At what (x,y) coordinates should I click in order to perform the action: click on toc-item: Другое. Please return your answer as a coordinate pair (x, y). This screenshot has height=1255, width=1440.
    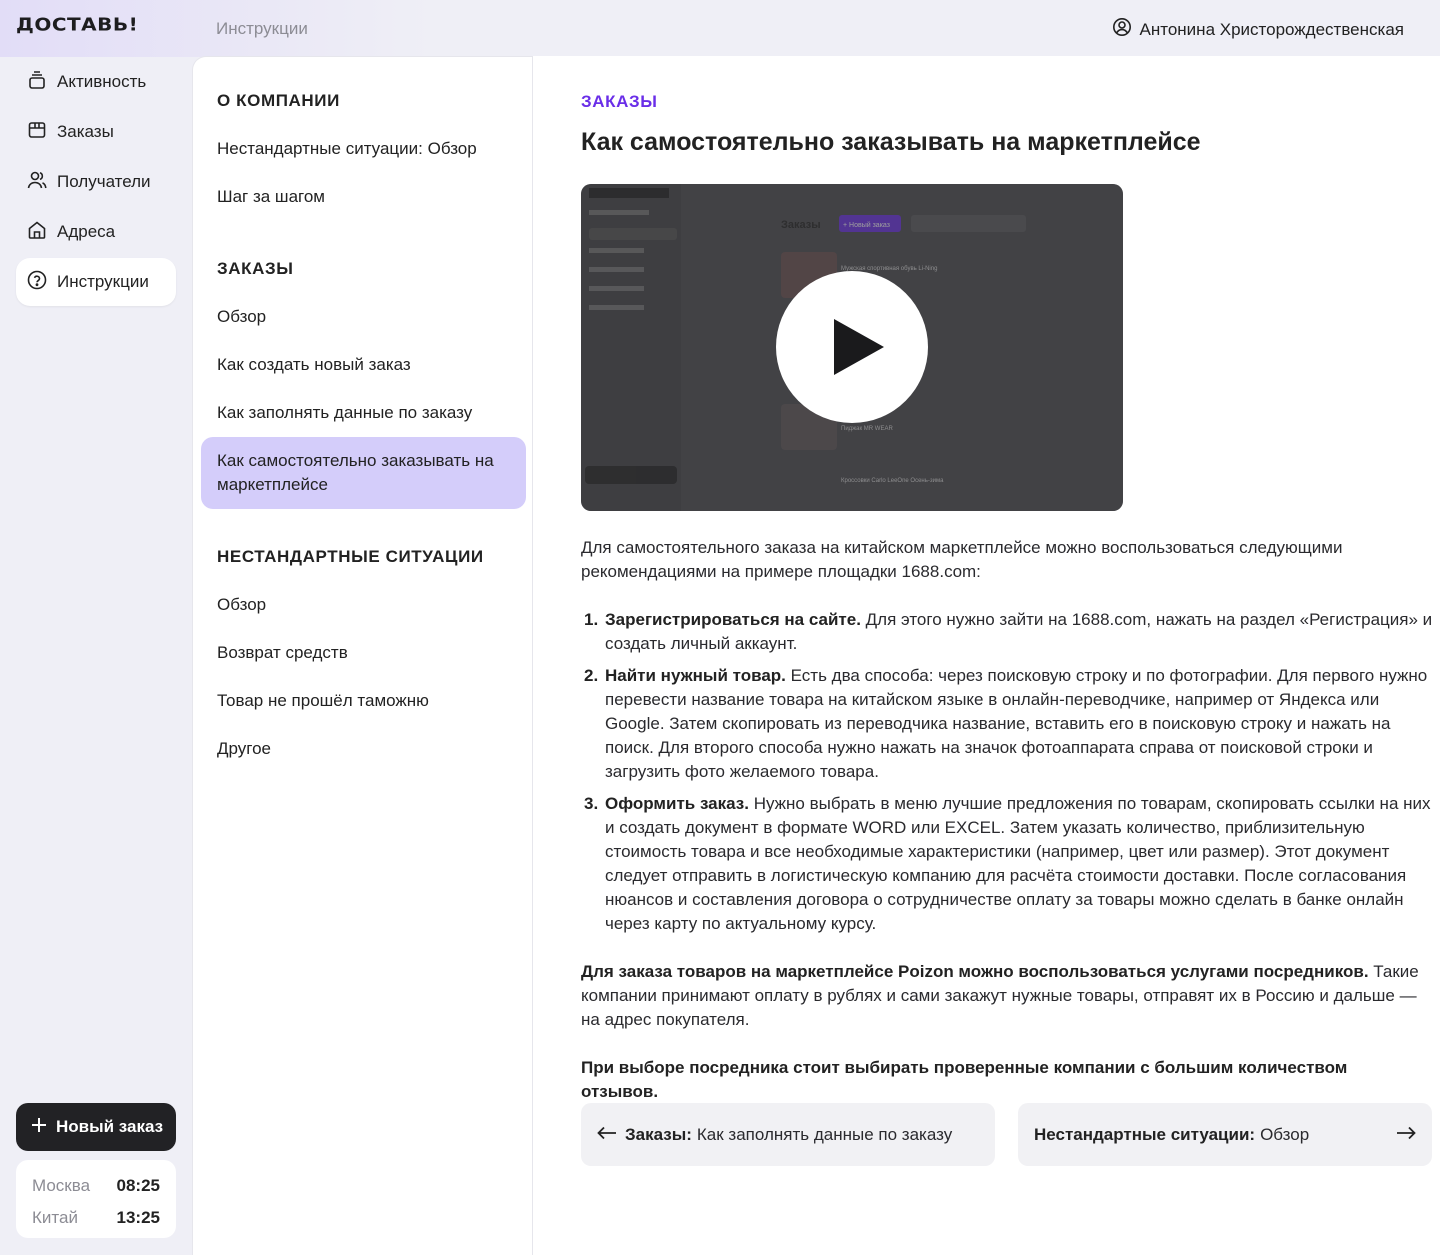
    Looking at the image, I should click on (367, 749).